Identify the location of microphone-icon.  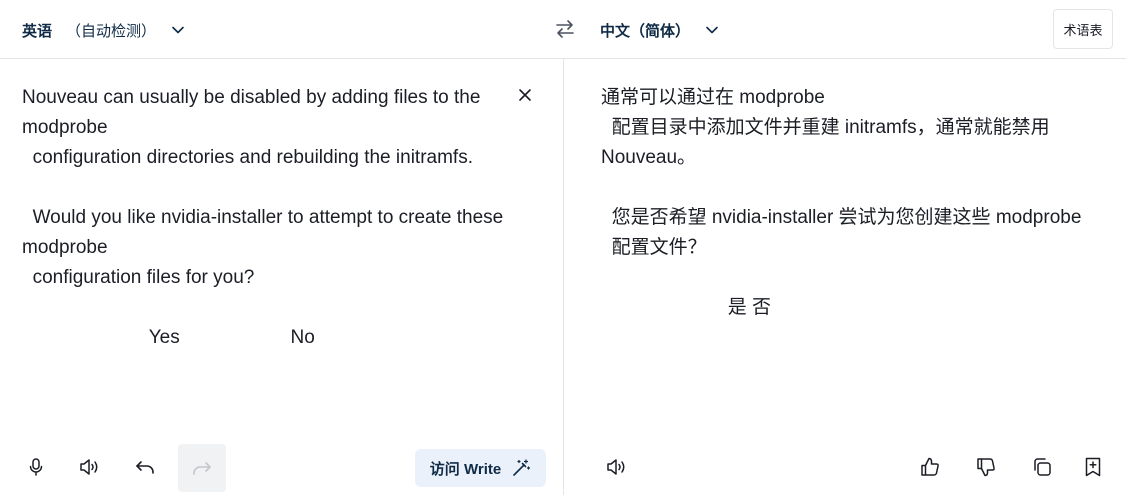
(36, 467).